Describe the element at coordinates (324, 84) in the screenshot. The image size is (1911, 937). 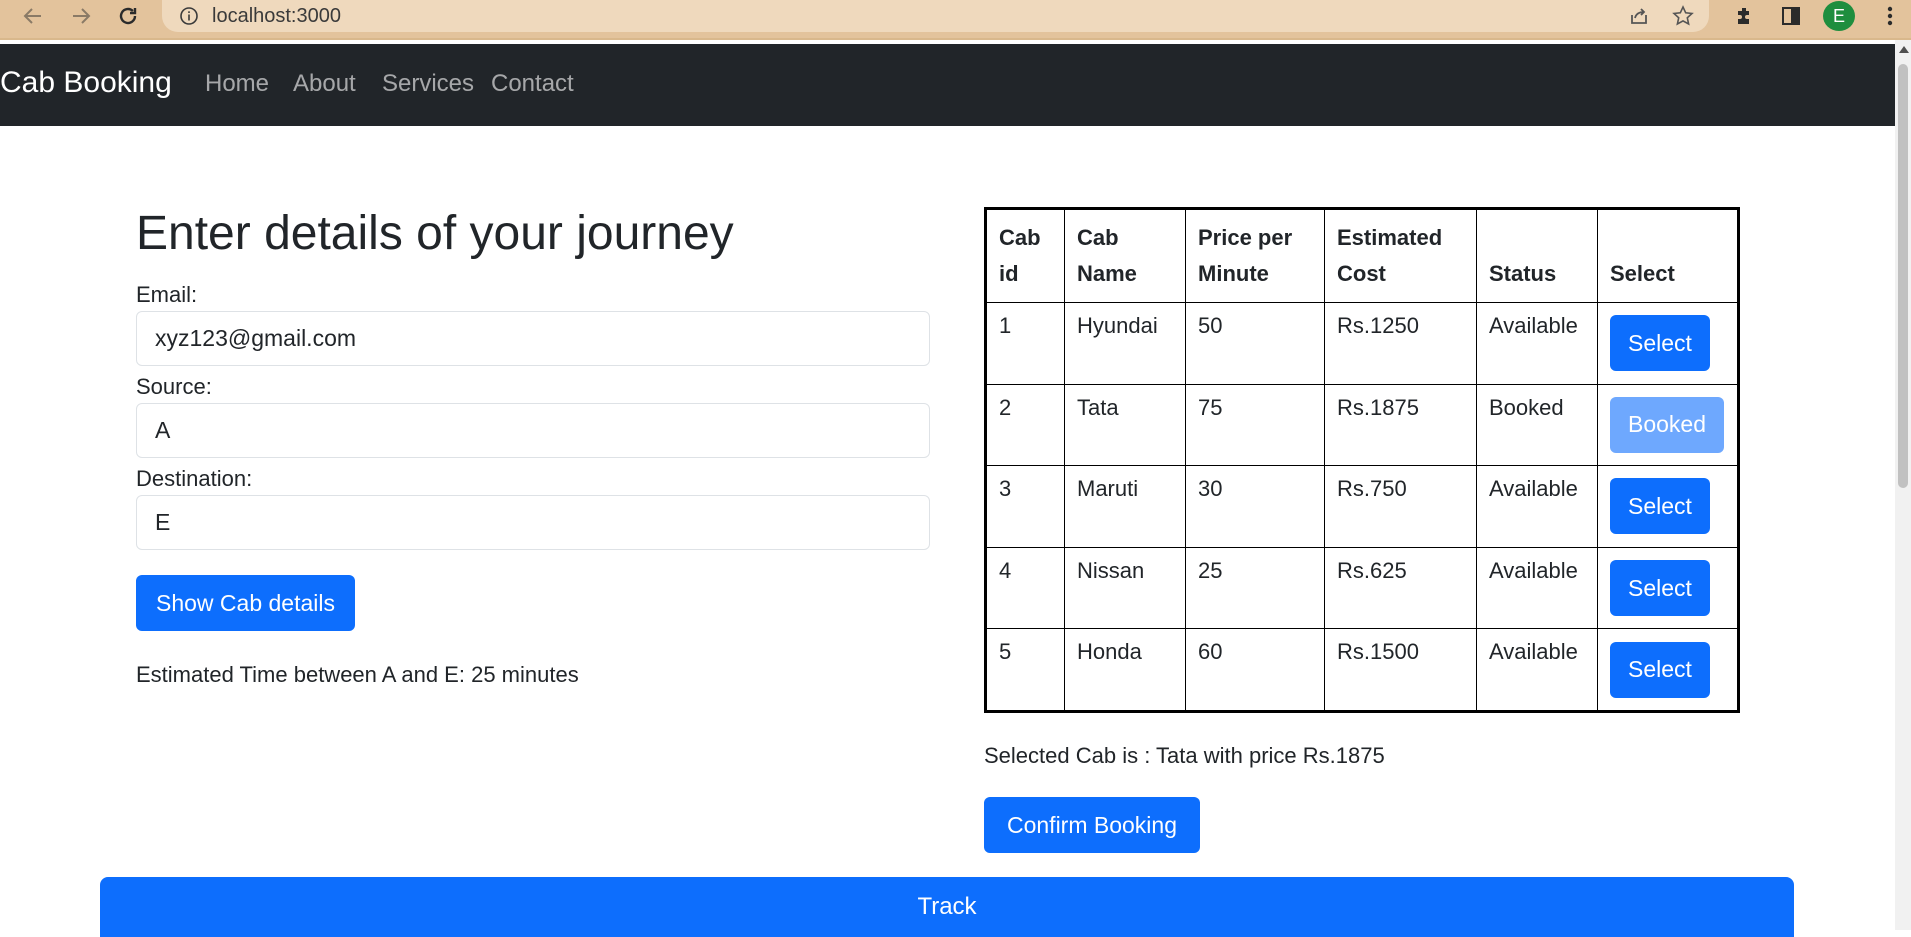
I see `nav-link-about: About` at that location.